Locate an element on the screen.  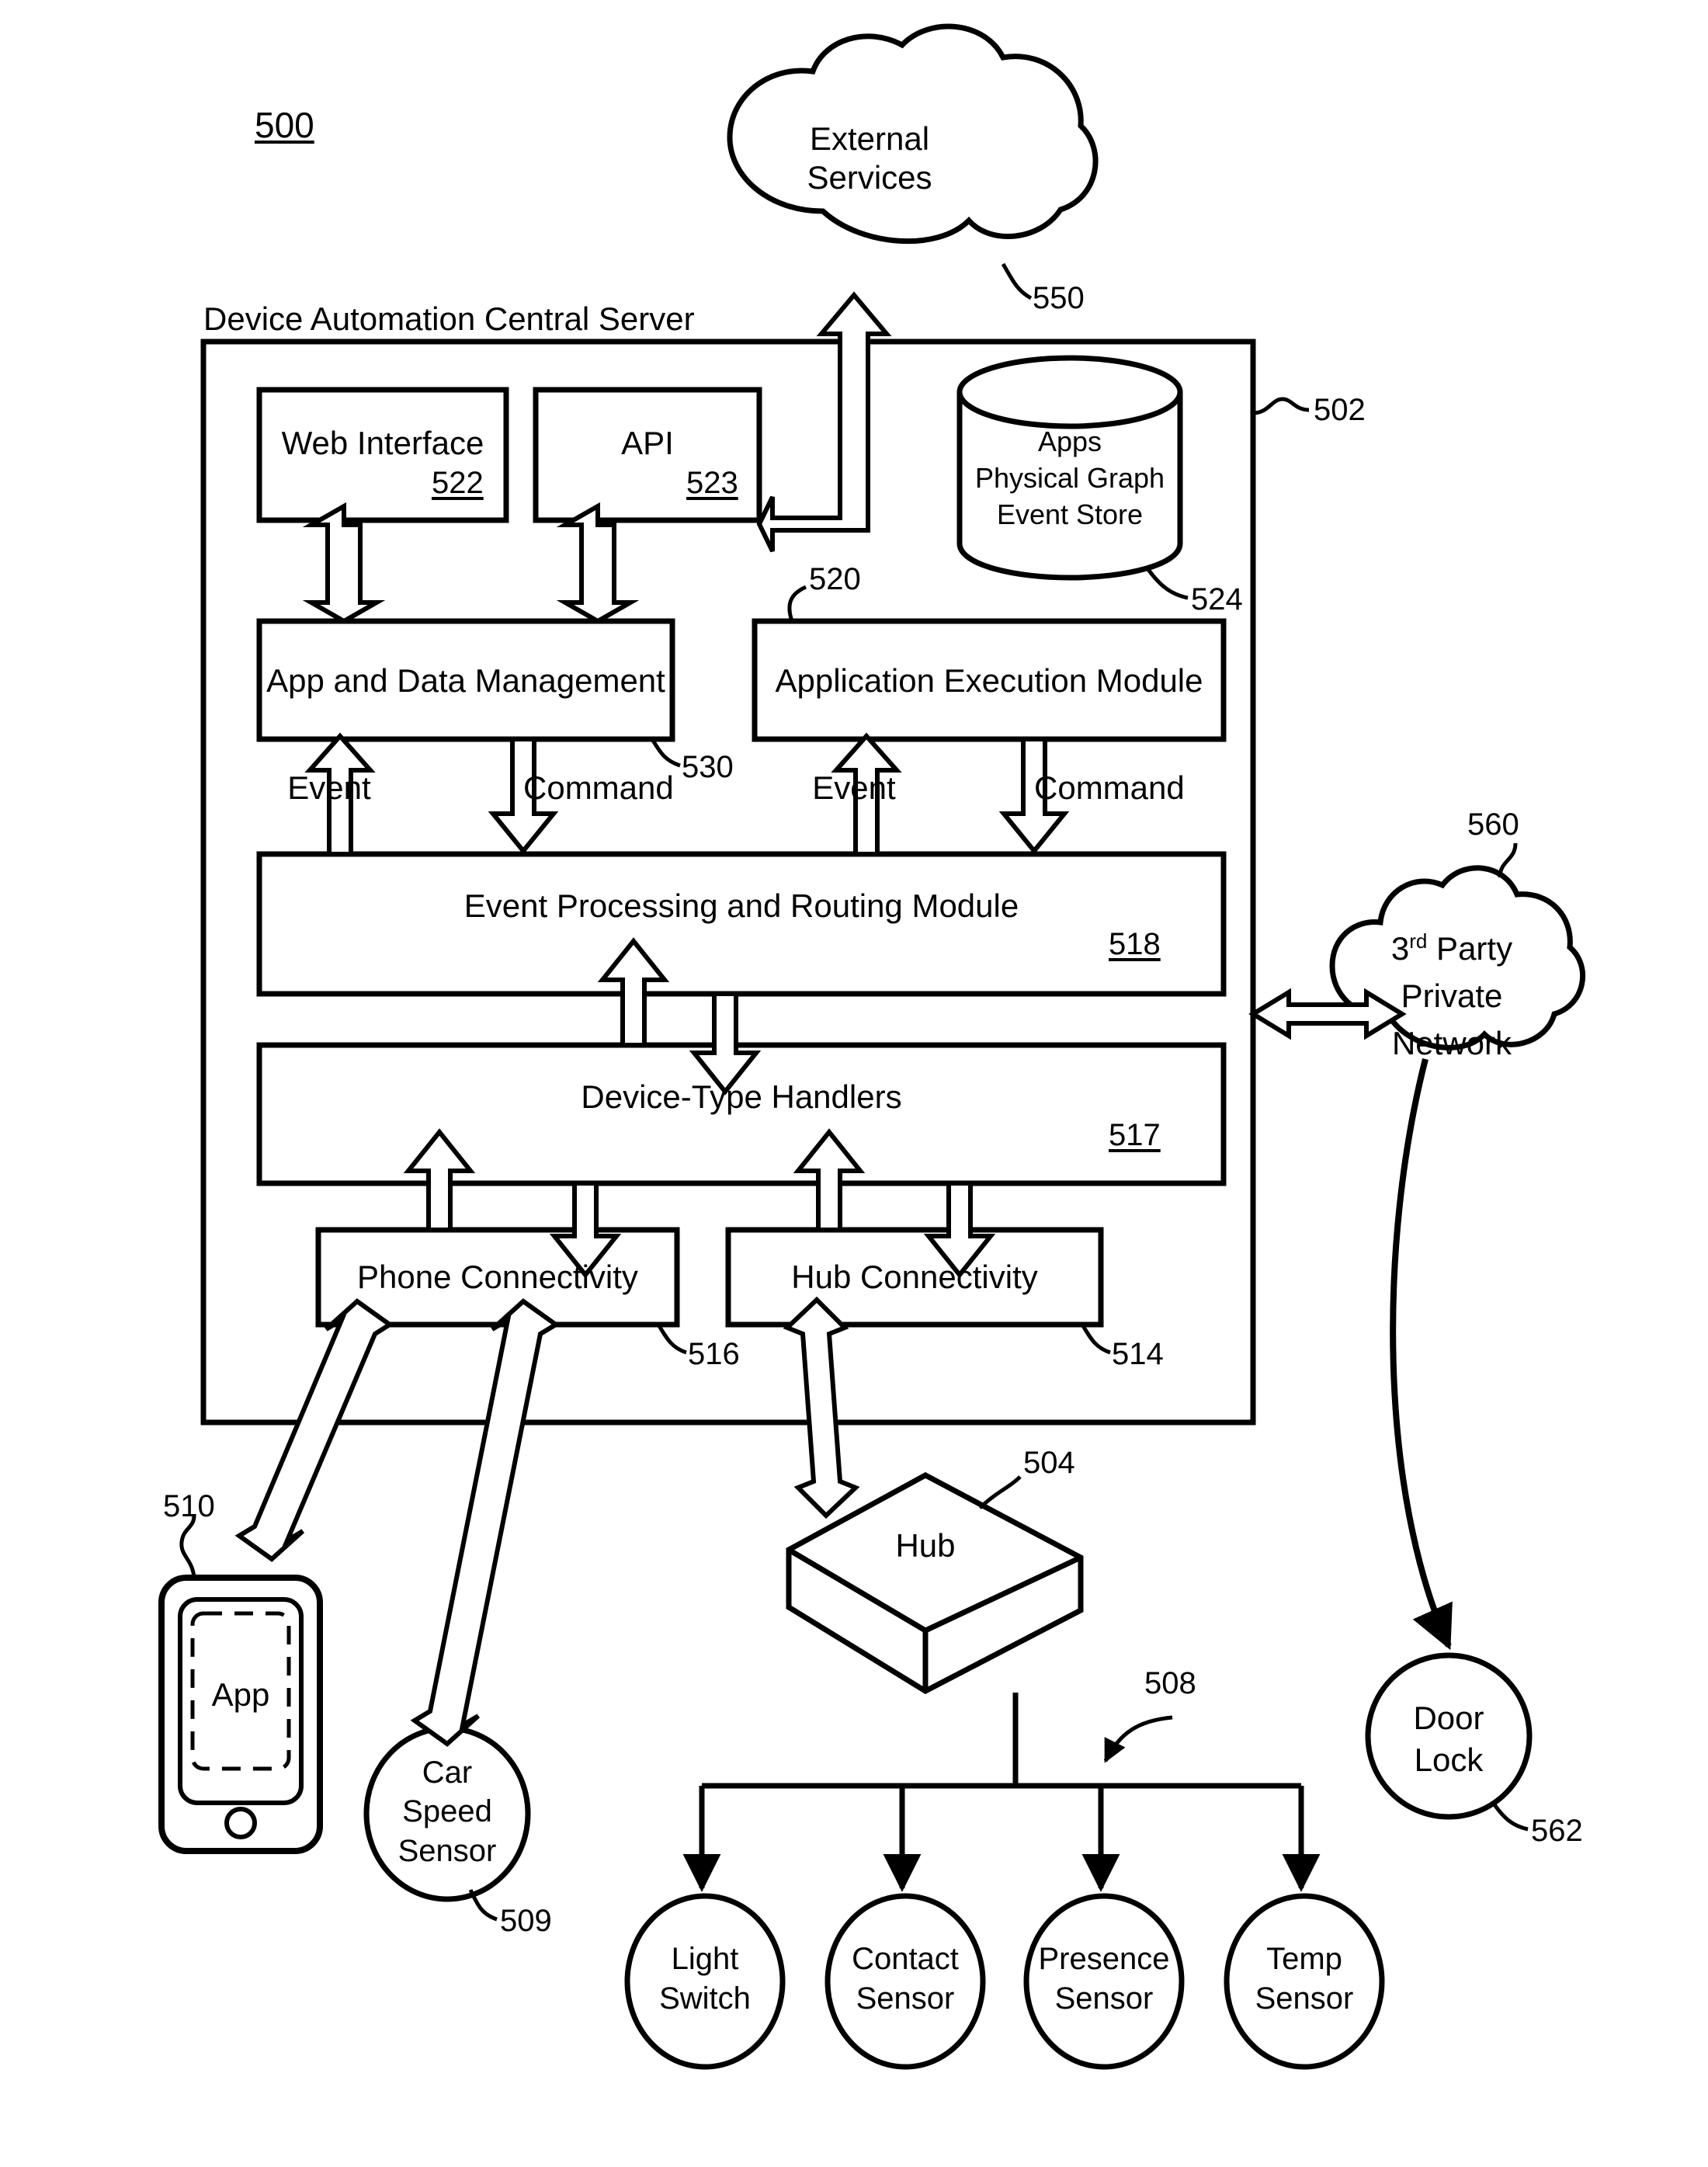
event-processing-label: Event Processing and Routing Module is located at coordinates (742, 906).